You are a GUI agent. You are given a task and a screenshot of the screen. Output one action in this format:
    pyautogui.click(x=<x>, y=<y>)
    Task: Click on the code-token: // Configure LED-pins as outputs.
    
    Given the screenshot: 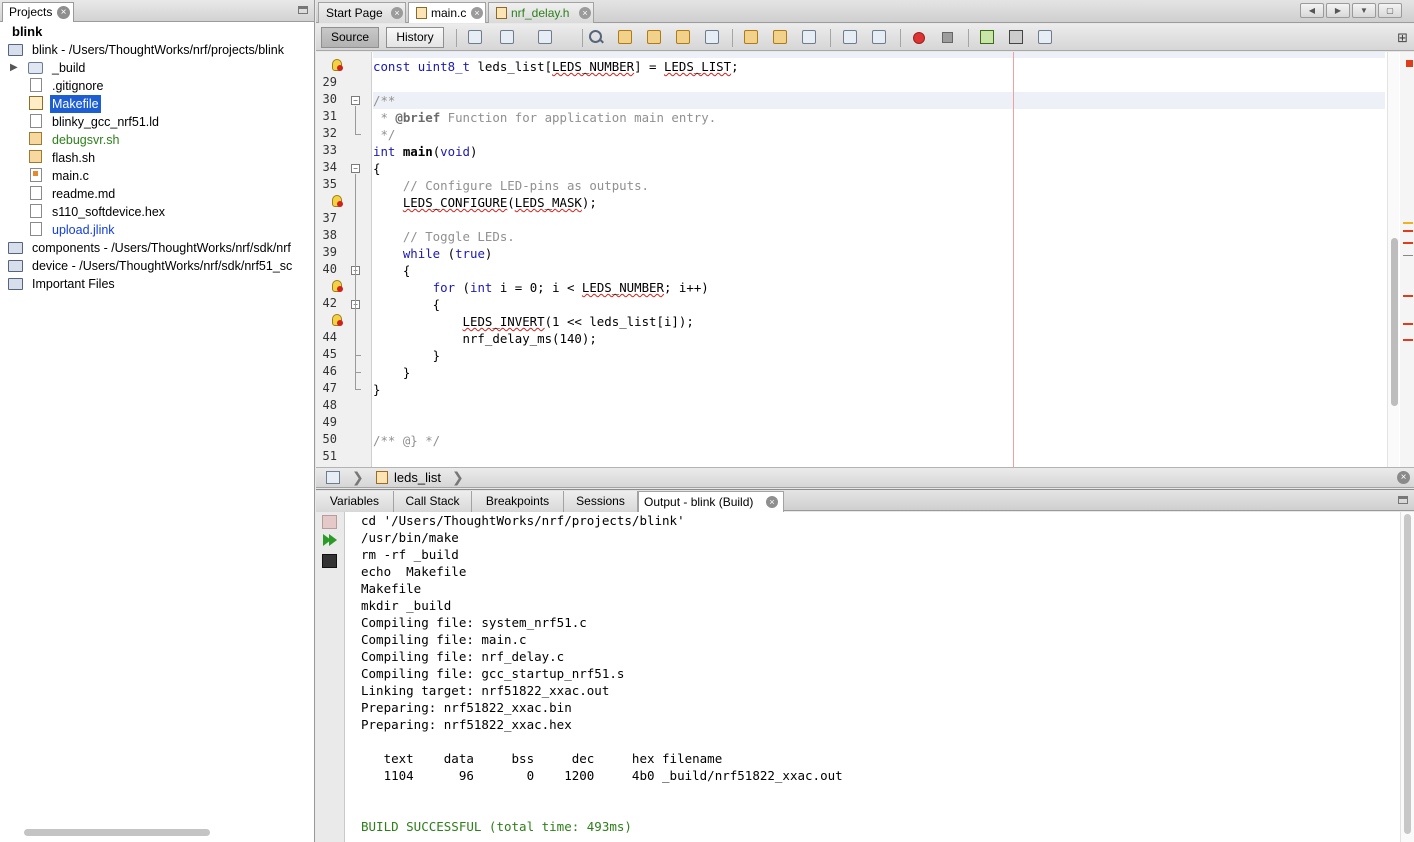 What is the action you would take?
    pyautogui.click(x=511, y=185)
    